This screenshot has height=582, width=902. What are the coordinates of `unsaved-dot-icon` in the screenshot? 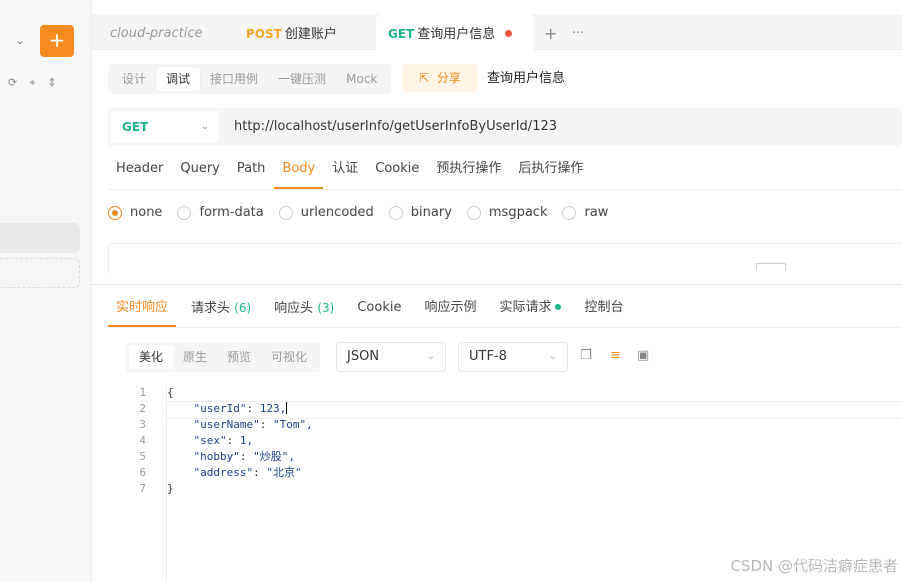 It's located at (509, 33).